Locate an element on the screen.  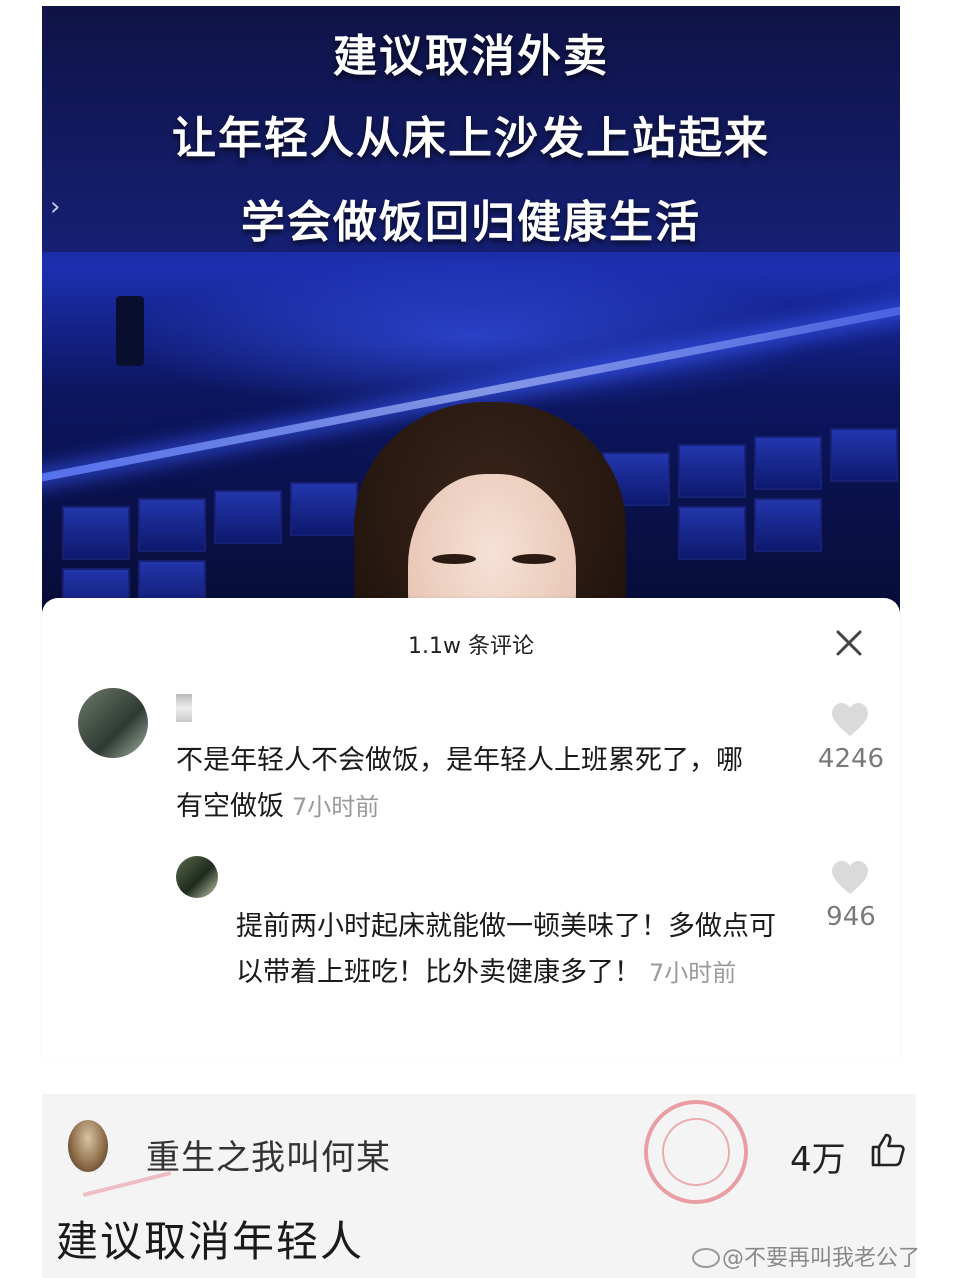
watermark-text: @不要再叫我老公了 is located at coordinates (821, 1258).